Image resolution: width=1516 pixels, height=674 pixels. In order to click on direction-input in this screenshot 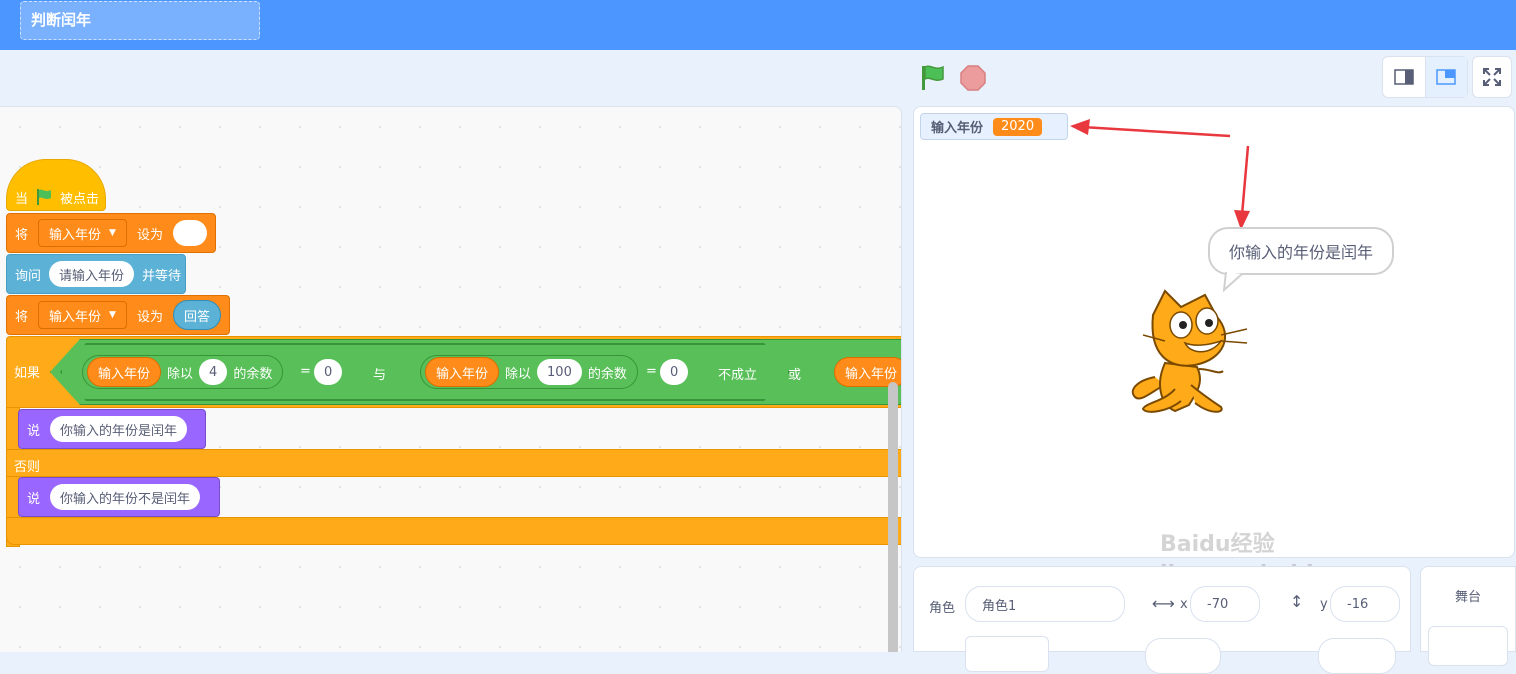, I will do `click(1357, 656)`.